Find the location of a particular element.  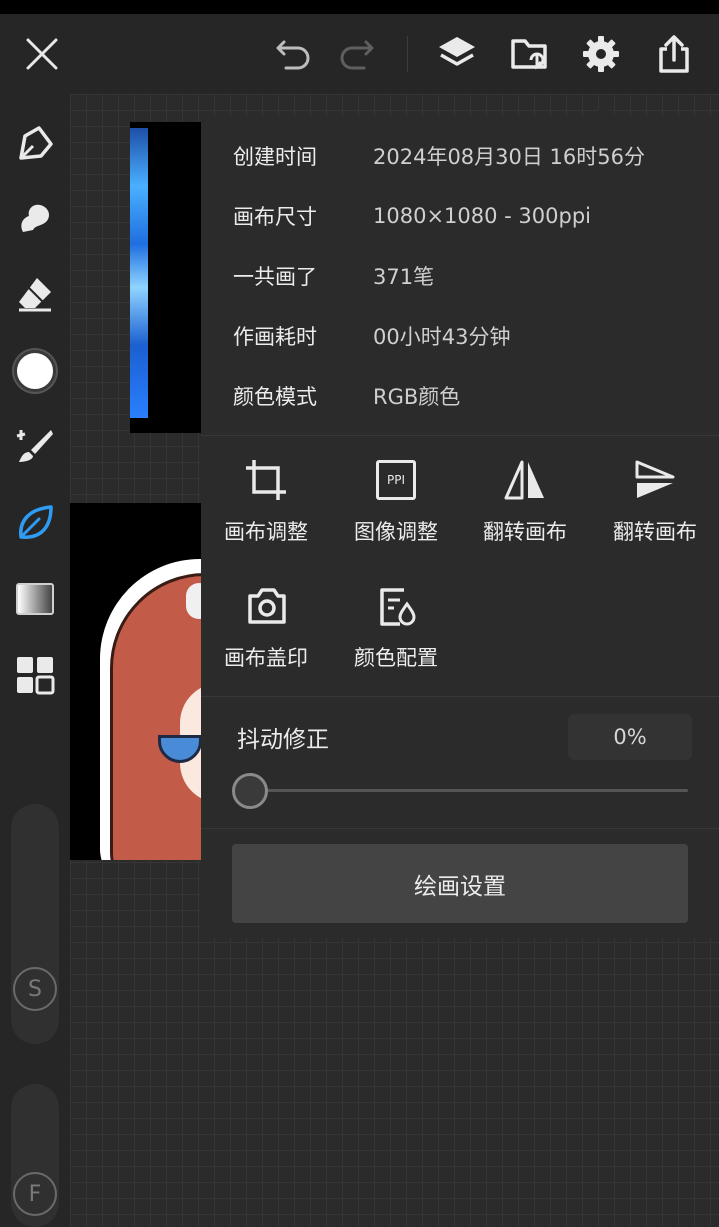

info-label: 画布尺寸 is located at coordinates (275, 217).